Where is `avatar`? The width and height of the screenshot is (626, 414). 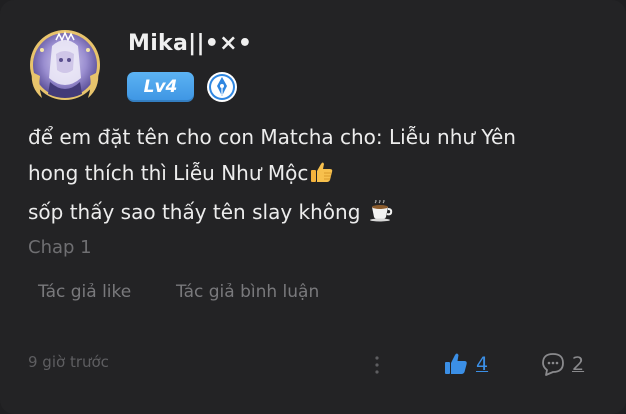 avatar is located at coordinates (65, 65).